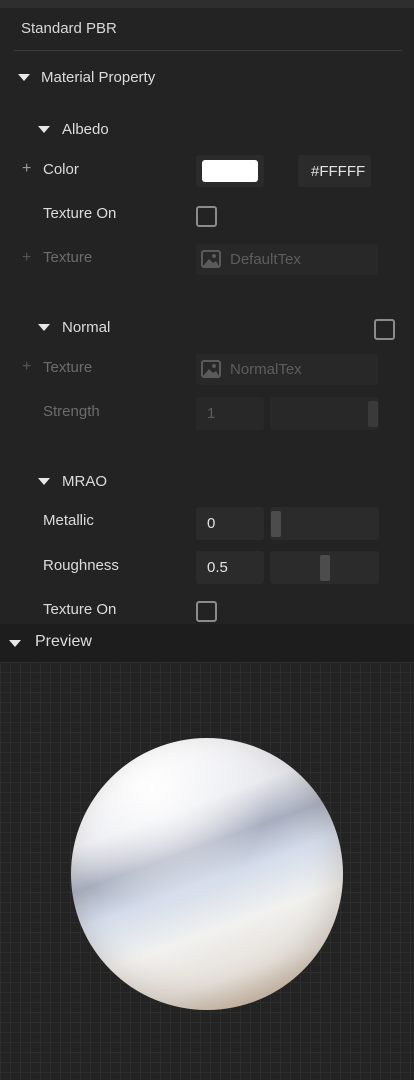  Describe the element at coordinates (134, 328) in the screenshot. I see `normal-header: Normal` at that location.